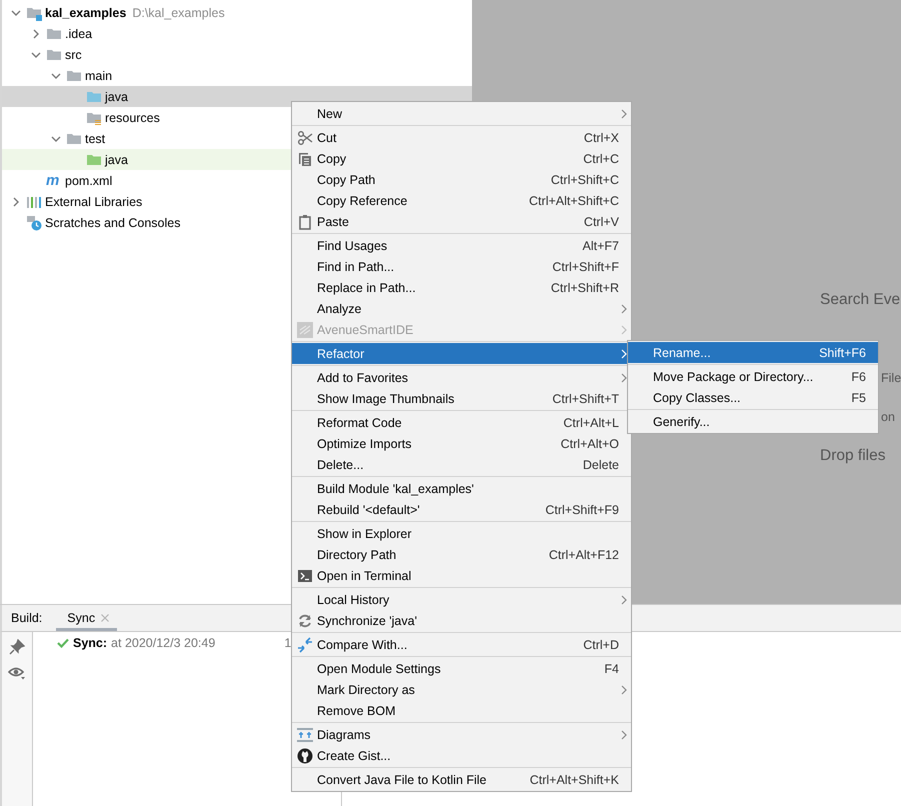  I want to click on sync-icon, so click(305, 620).